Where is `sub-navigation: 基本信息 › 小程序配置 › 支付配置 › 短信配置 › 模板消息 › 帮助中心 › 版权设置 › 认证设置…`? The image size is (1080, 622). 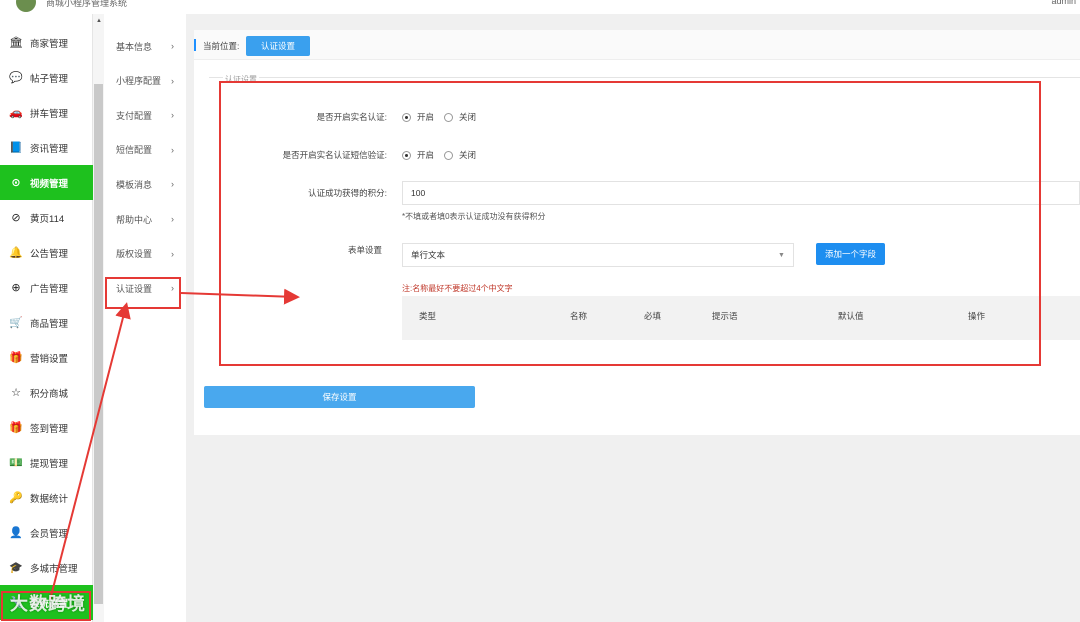
sub-navigation: 基本信息 › 小程序配置 › 支付配置 › 短信配置 › 模板消息 › 帮助中心 › 版权设置 › 认证设置… is located at coordinates (145, 318).